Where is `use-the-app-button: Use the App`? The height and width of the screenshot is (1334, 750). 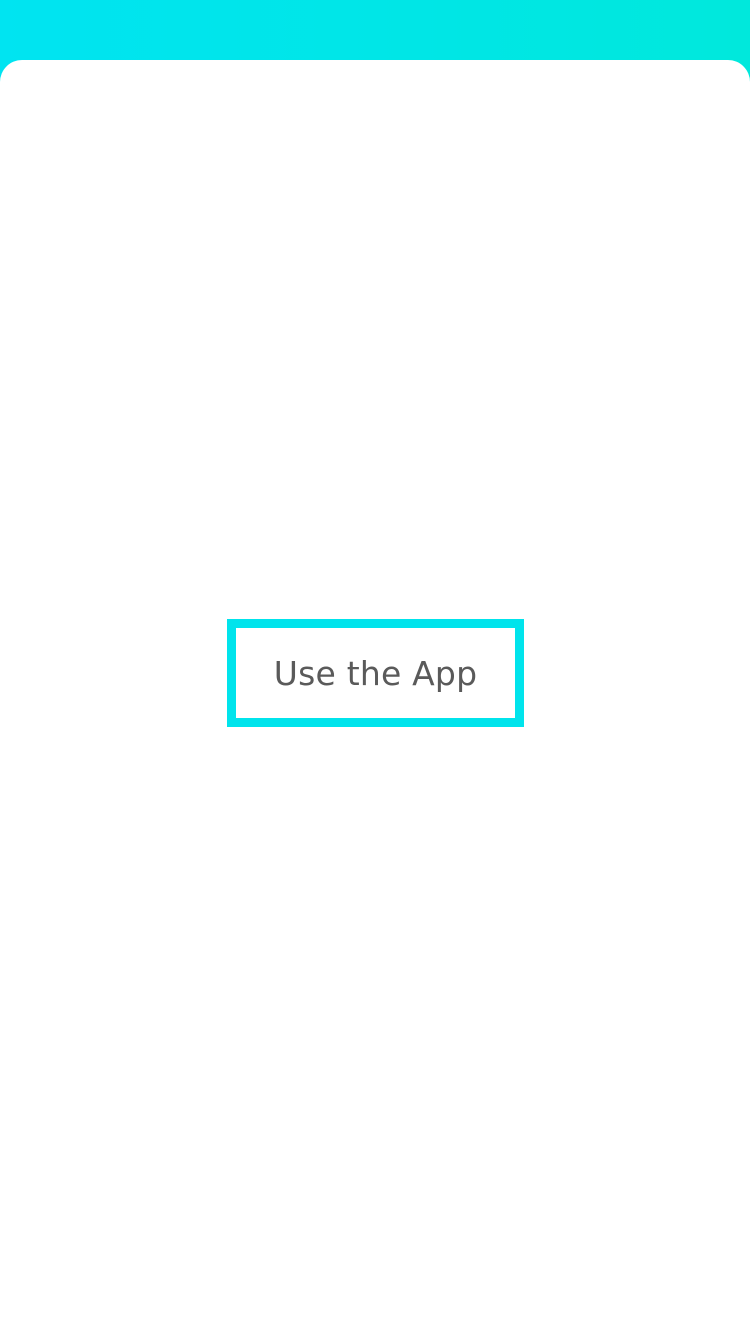
use-the-app-button: Use the App is located at coordinates (375, 673).